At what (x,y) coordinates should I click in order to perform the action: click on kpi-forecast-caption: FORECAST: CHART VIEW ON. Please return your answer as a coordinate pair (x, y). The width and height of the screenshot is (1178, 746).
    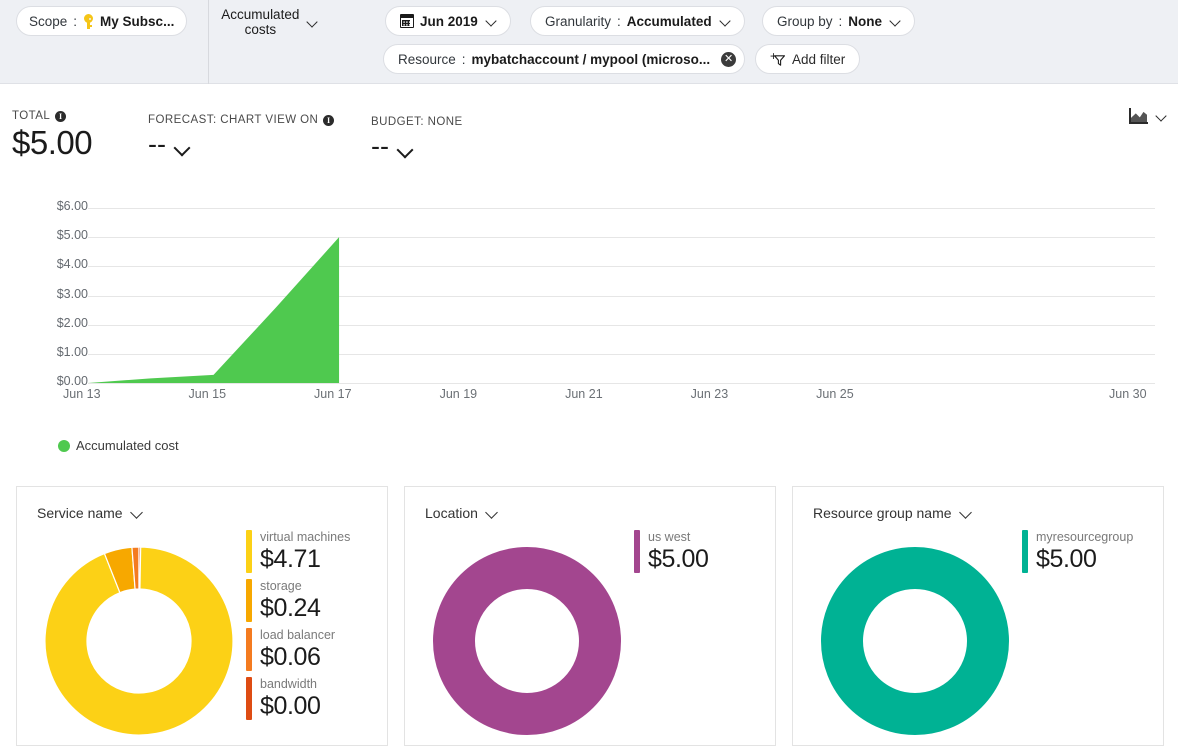
    Looking at the image, I should click on (233, 120).